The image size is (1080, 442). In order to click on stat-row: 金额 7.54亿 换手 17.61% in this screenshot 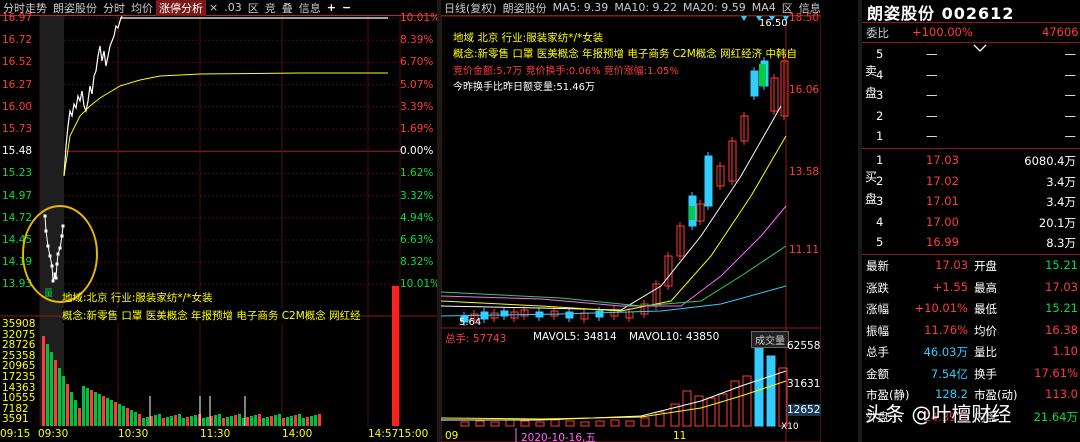, I will do `click(972, 373)`.